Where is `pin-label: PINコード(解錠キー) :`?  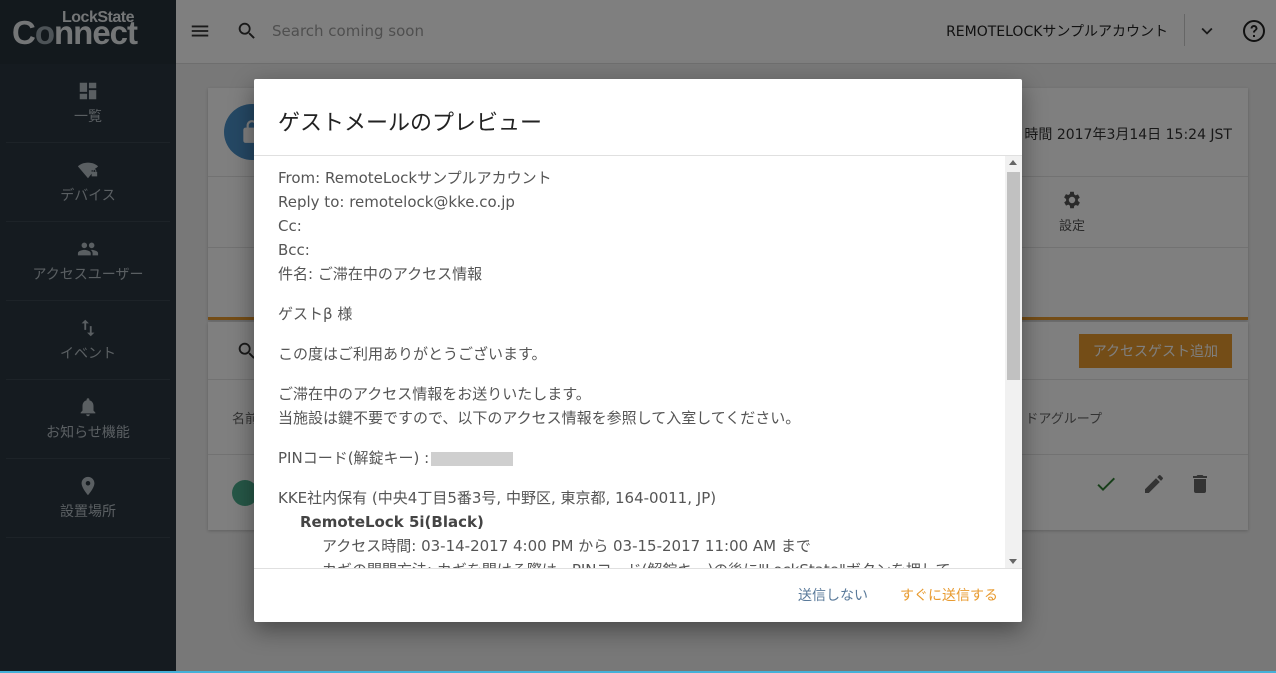
pin-label: PINコード(解錠キー) : is located at coordinates (354, 458).